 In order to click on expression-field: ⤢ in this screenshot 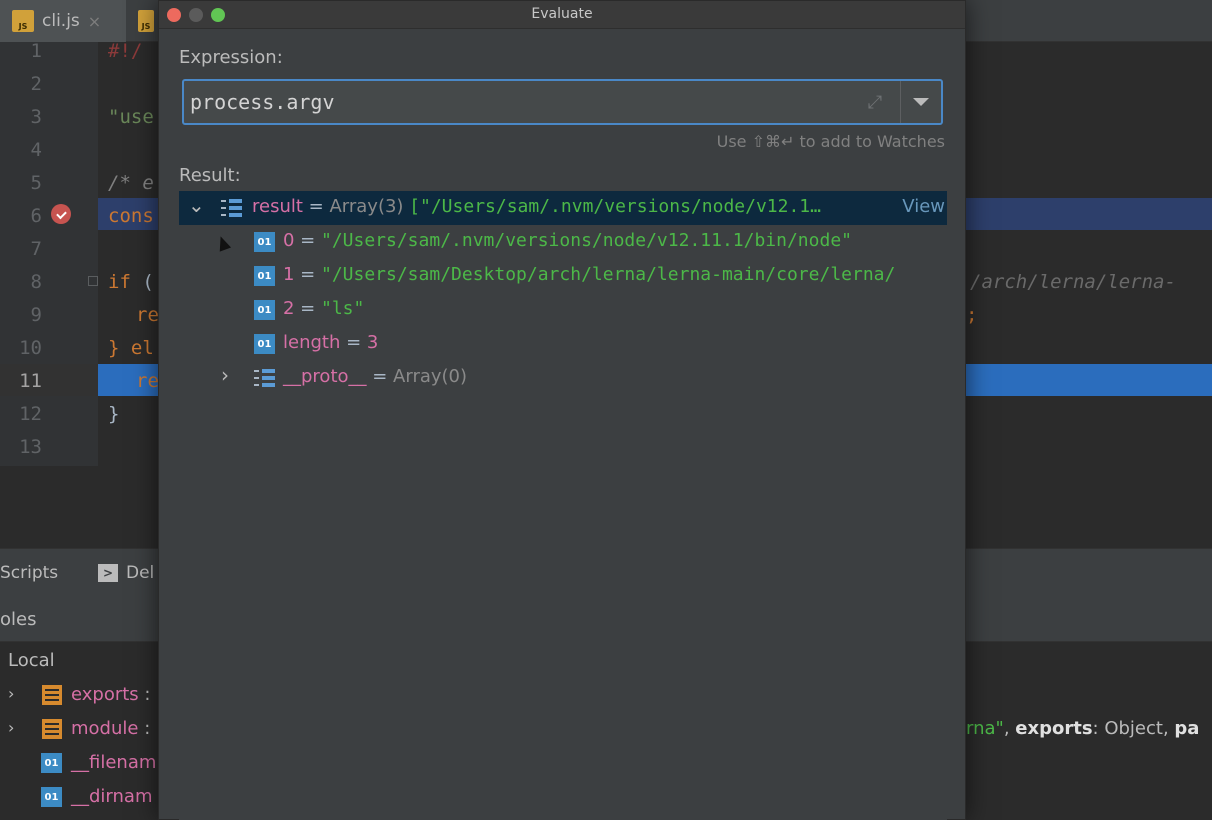, I will do `click(562, 102)`.